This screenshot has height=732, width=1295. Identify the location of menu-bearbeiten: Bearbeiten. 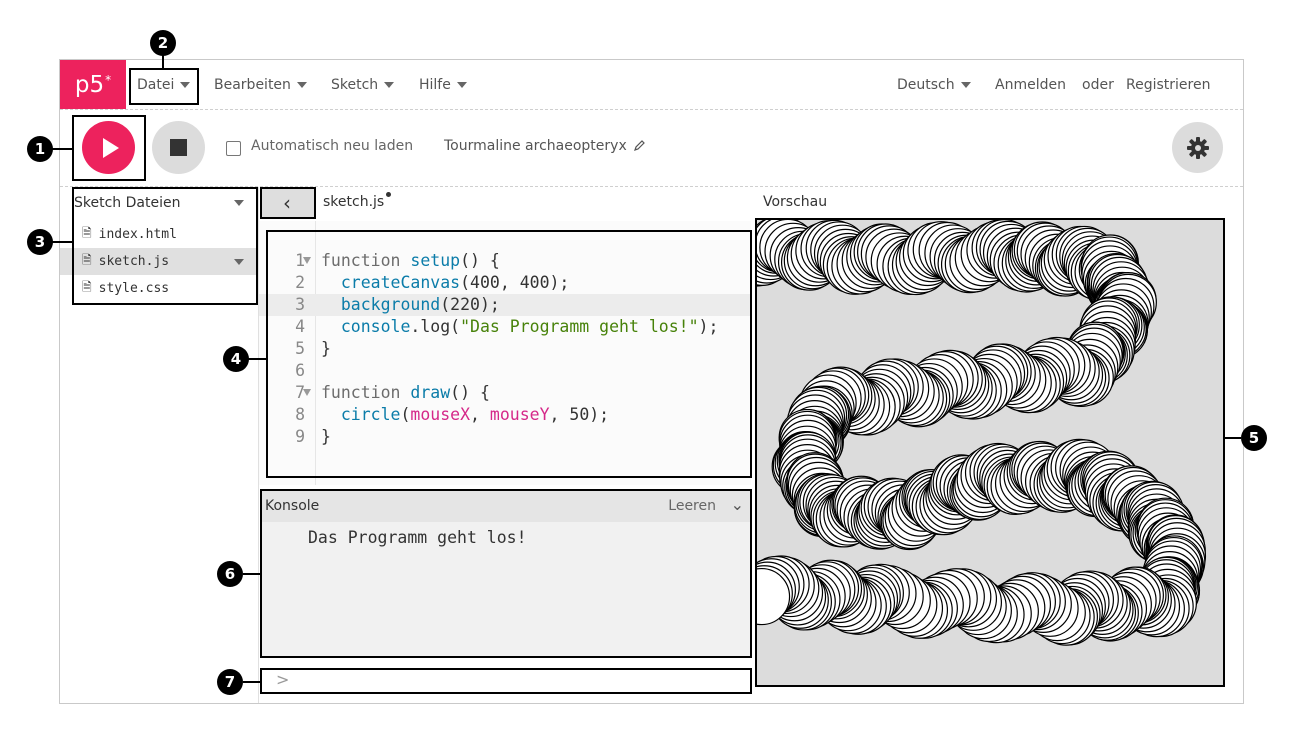
(260, 84).